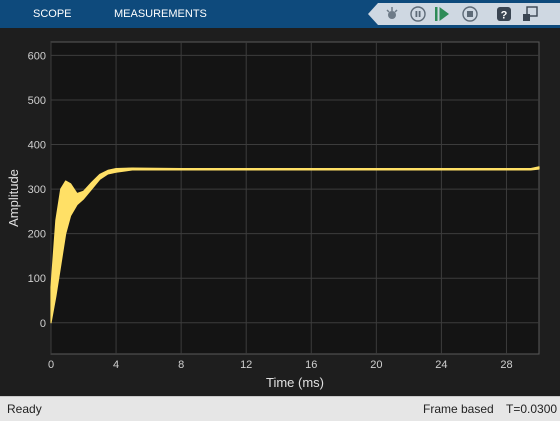  What do you see at coordinates (13, 198) in the screenshot?
I see `y-axis-label: Amplitude` at bounding box center [13, 198].